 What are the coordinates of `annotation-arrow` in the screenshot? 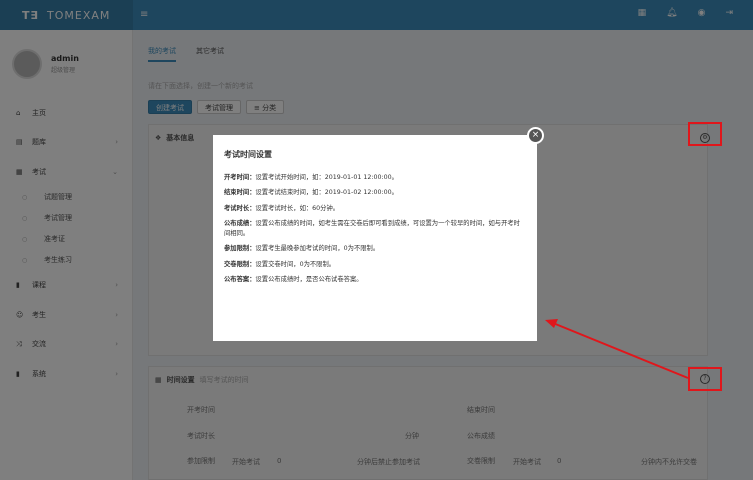 It's located at (617, 349).